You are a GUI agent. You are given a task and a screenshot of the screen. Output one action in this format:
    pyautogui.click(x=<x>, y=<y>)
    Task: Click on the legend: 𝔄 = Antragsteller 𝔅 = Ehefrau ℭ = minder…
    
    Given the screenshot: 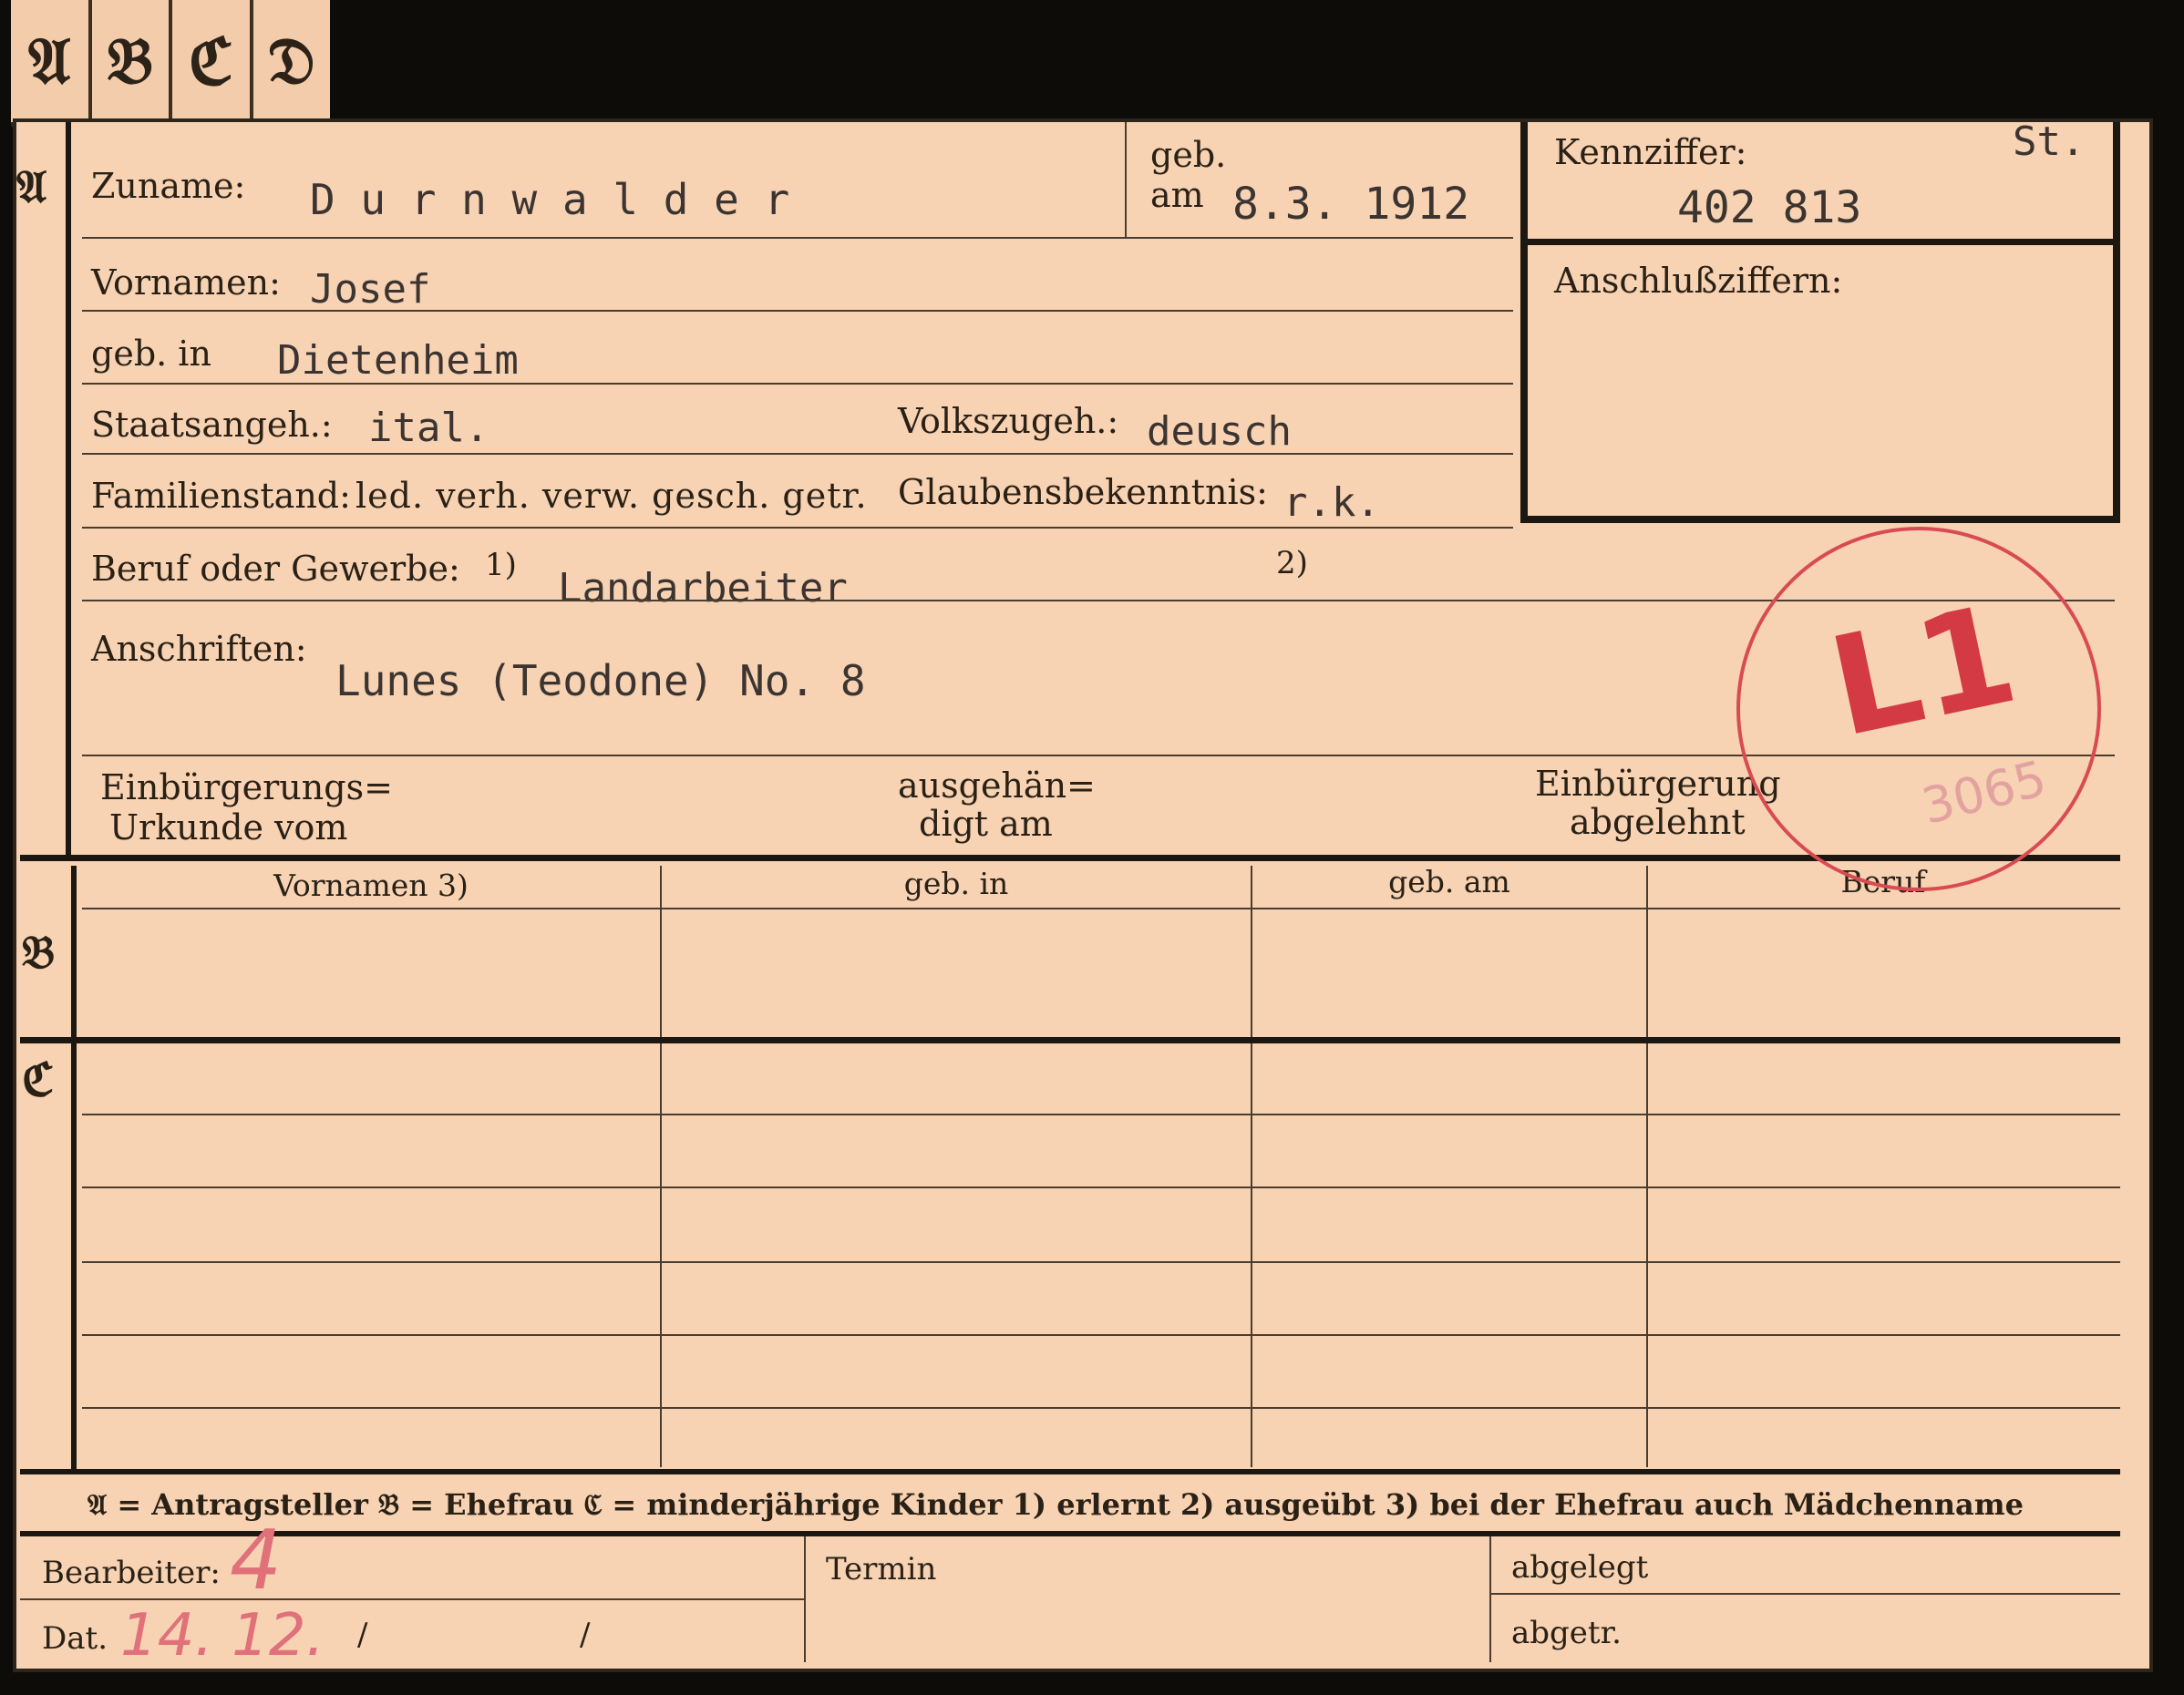 What is the action you would take?
    pyautogui.click(x=1056, y=1504)
    